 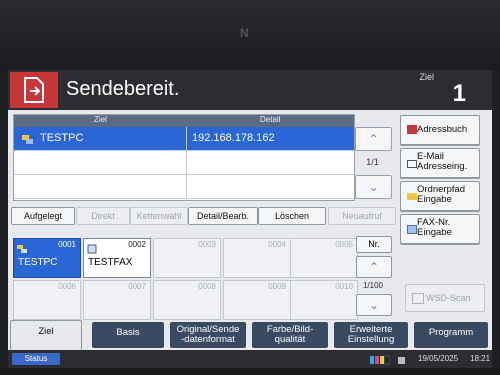 I want to click on destination-row: TESTPC 192.168.178.162, so click(x=184, y=139).